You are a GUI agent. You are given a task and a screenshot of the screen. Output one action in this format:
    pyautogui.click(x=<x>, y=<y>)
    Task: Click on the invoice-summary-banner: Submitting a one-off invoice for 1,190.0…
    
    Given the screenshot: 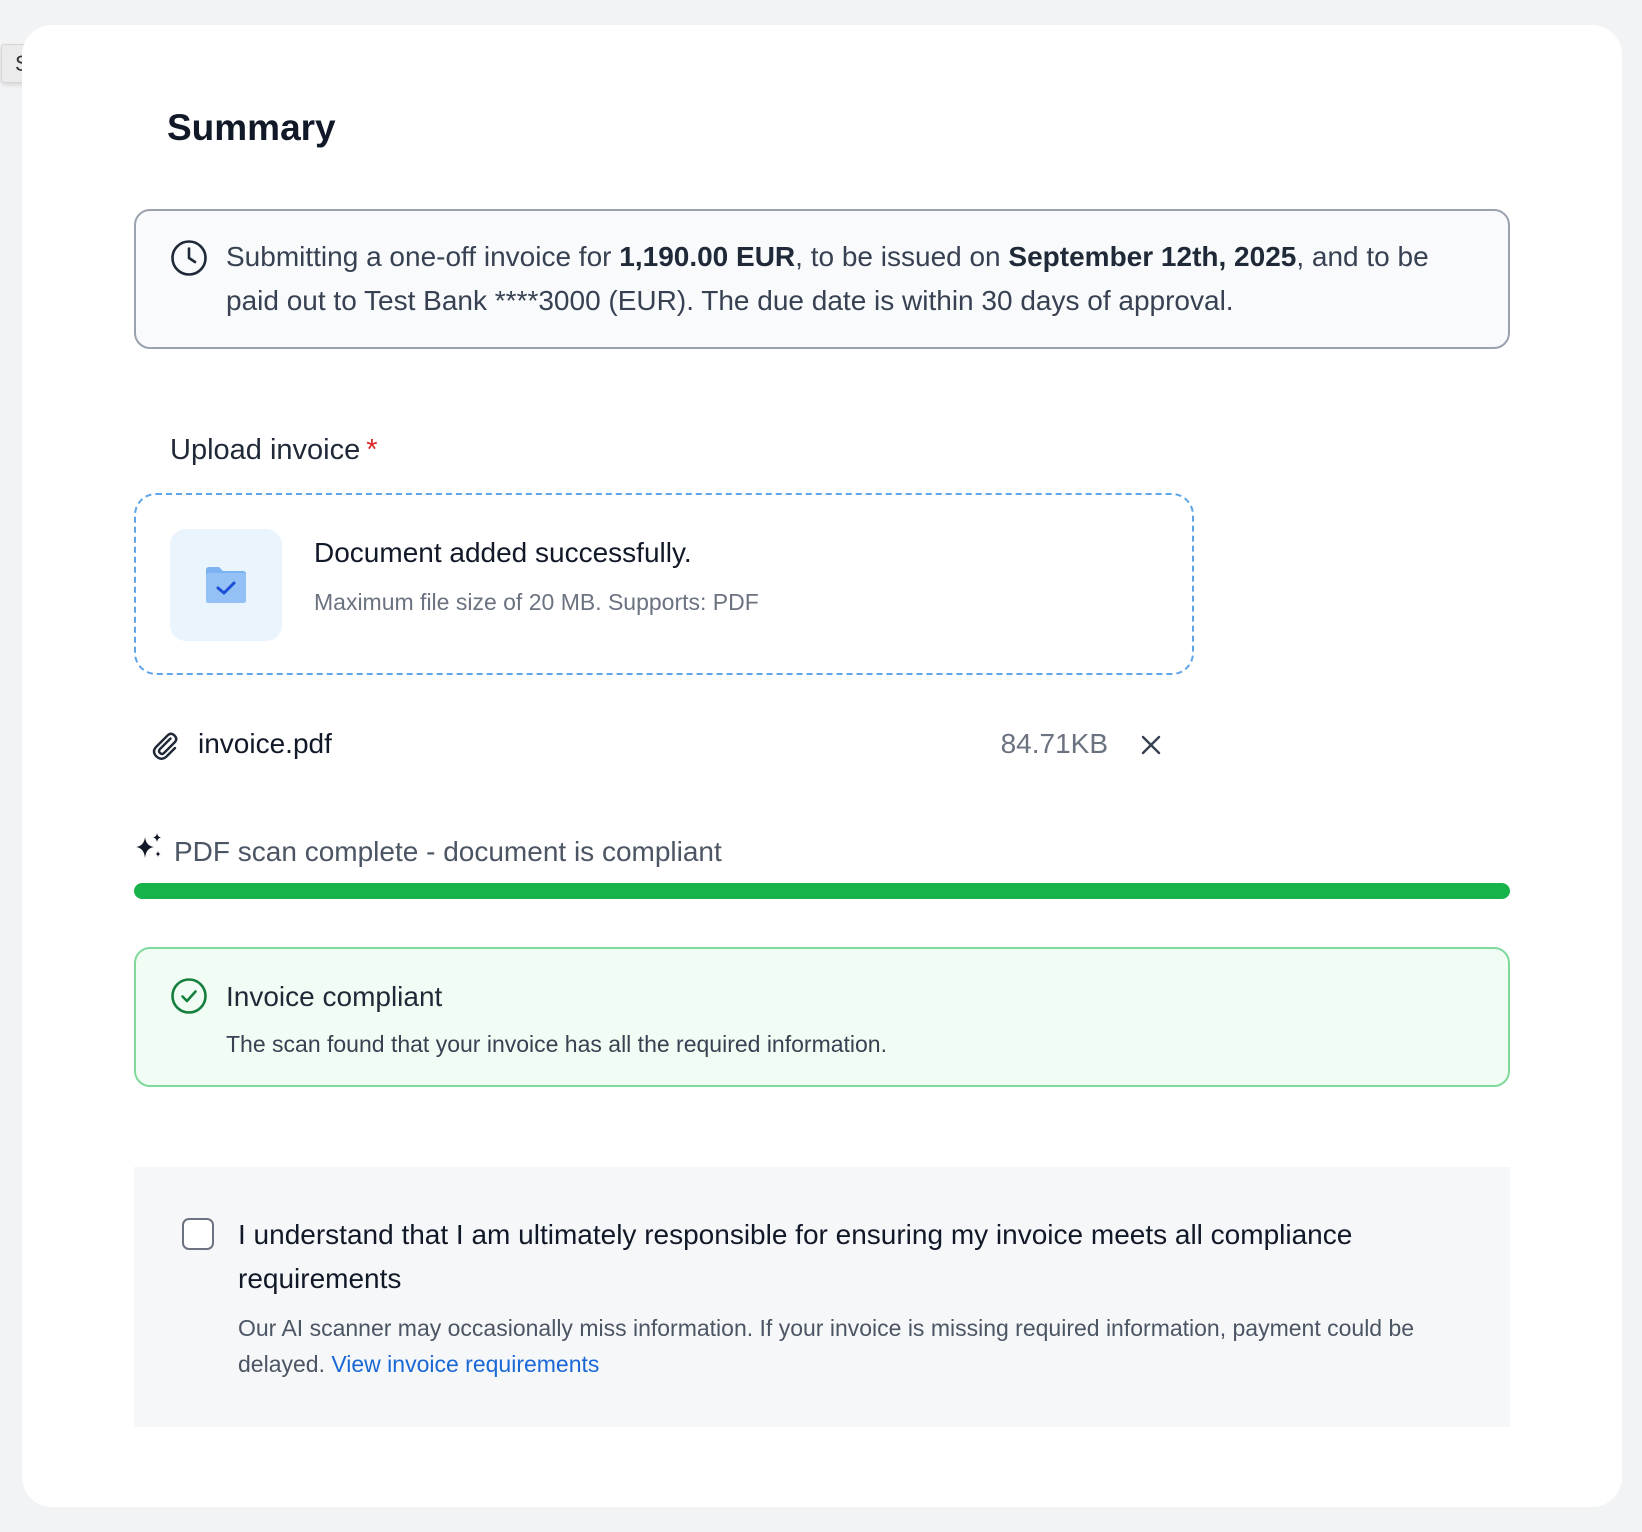 What is the action you would take?
    pyautogui.click(x=822, y=279)
    